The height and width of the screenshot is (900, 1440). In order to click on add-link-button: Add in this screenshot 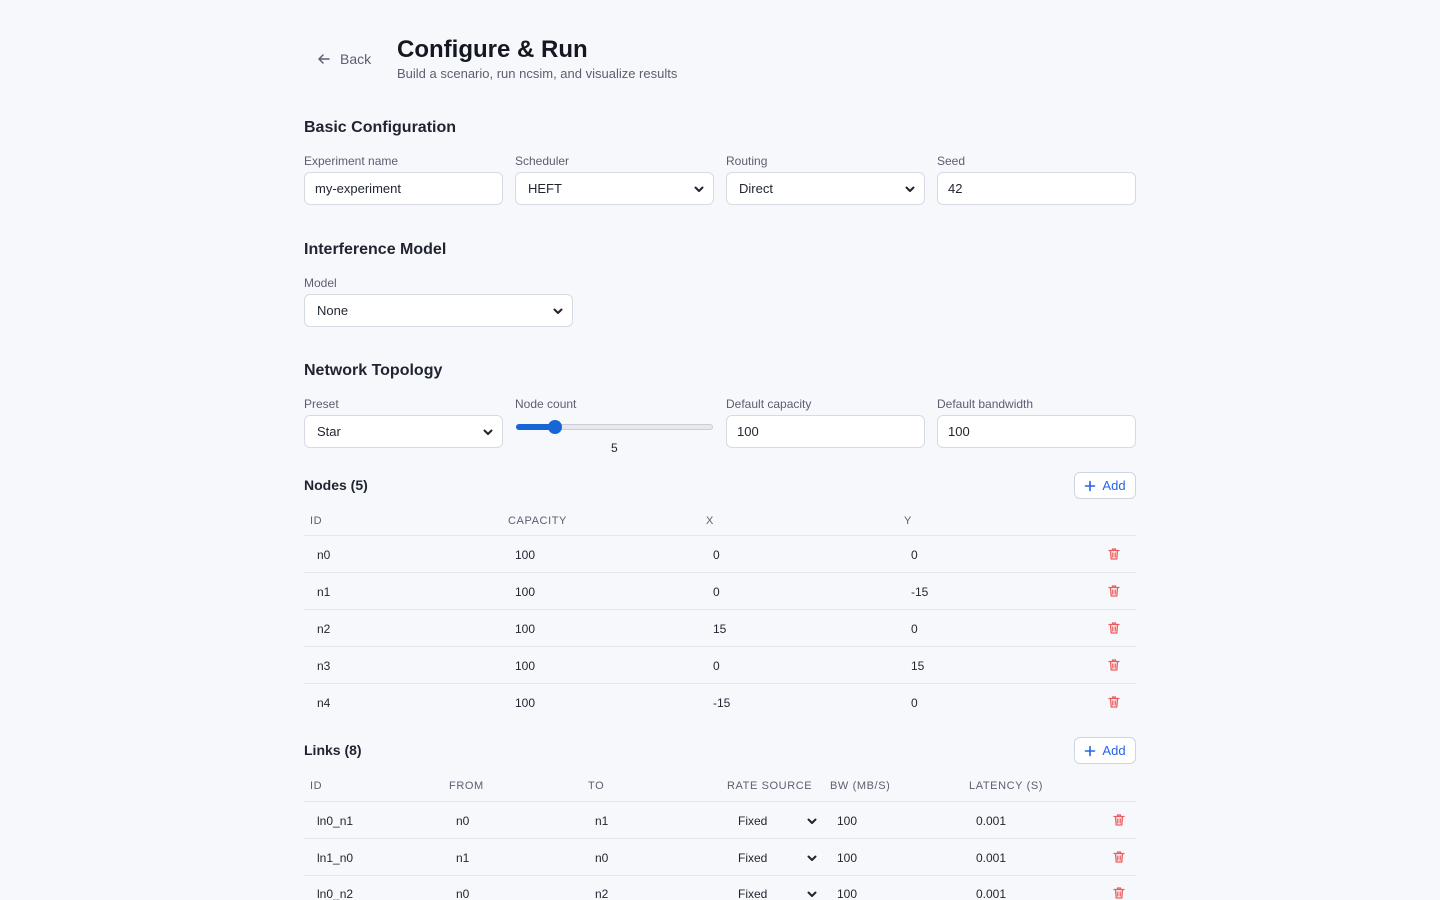, I will do `click(1105, 750)`.